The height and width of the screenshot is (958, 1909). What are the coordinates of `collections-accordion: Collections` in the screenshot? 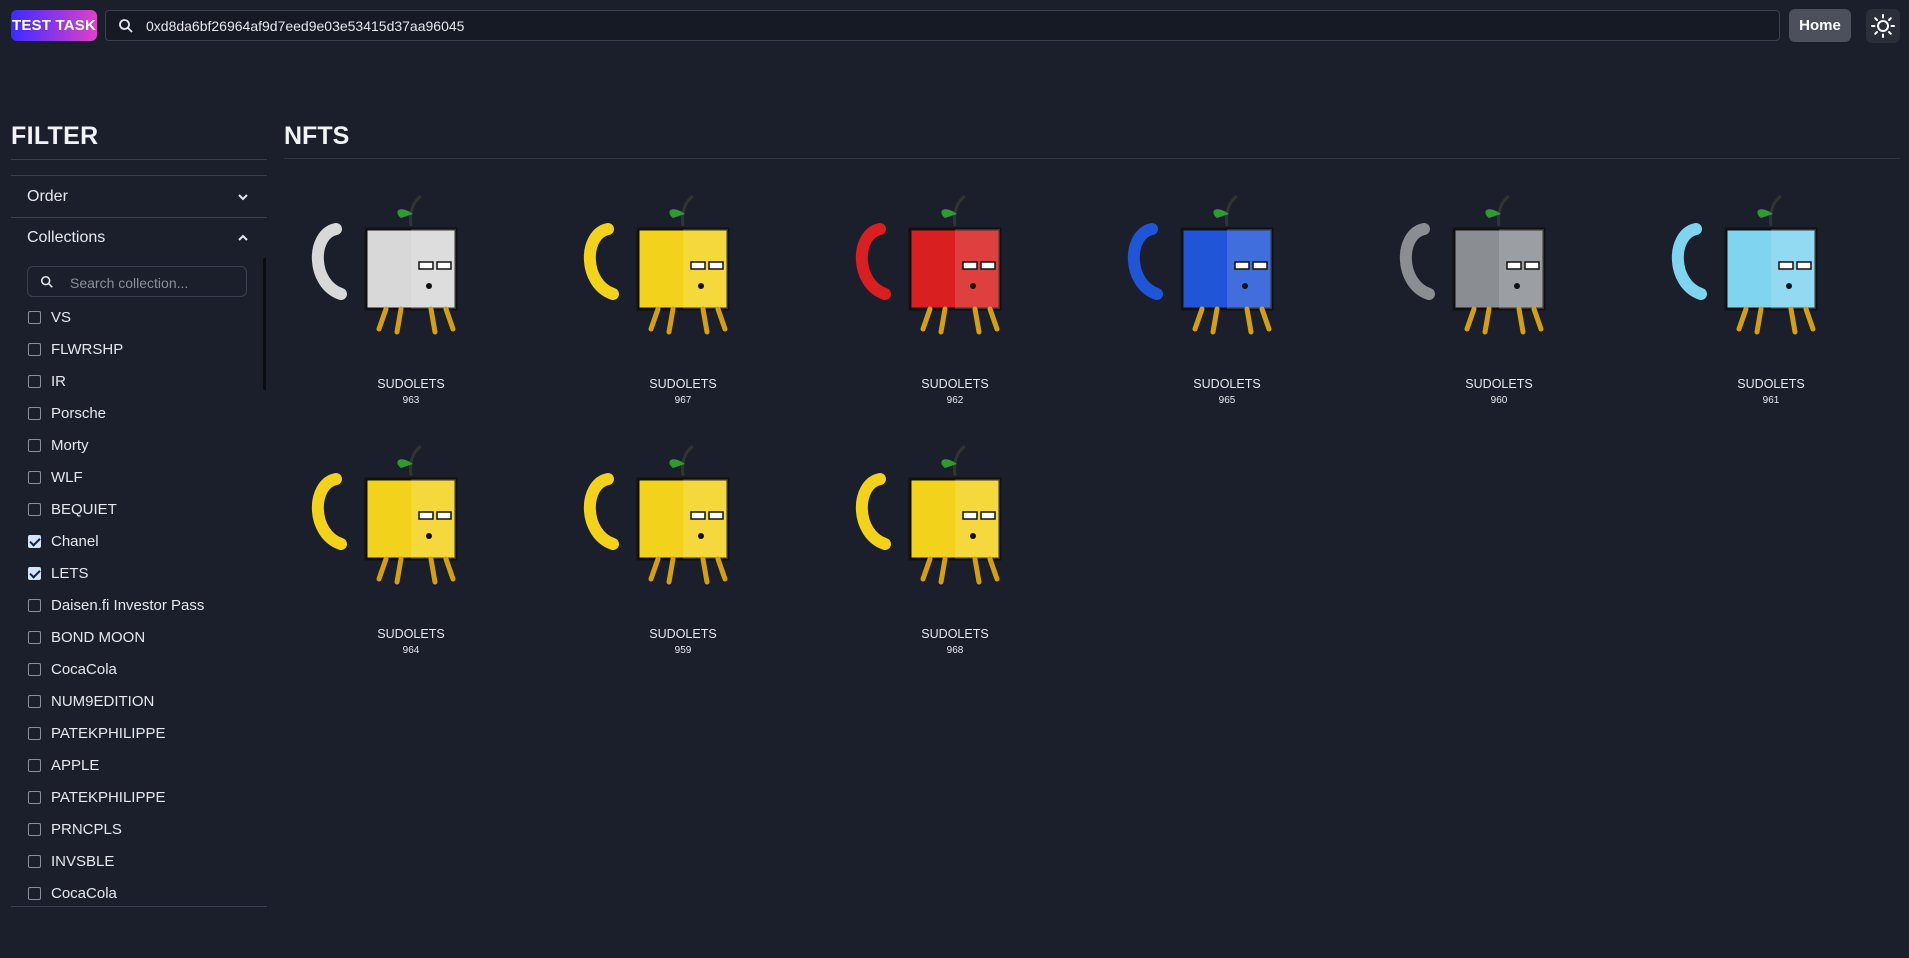 It's located at (139, 238).